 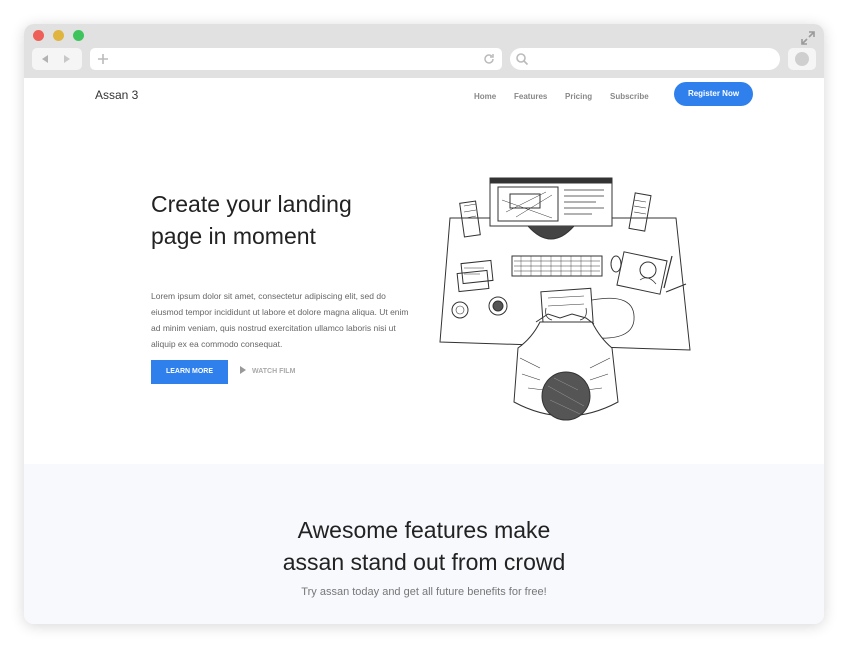 I want to click on address-bar, so click(x=296, y=59).